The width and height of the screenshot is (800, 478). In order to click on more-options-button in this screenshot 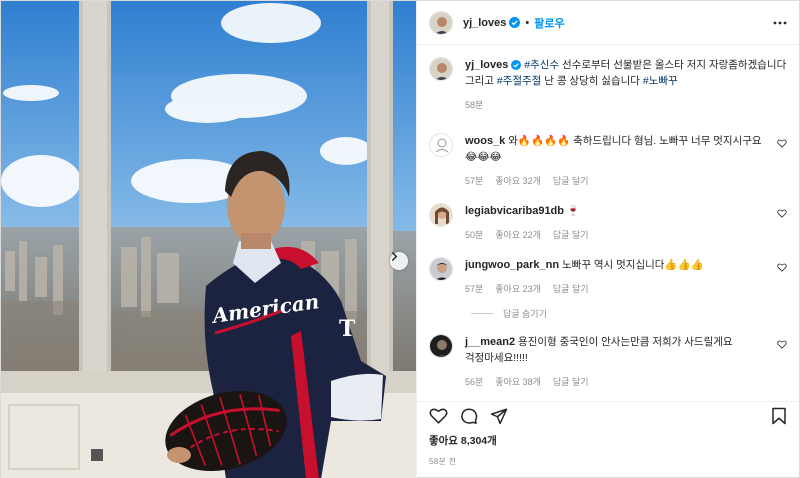, I will do `click(780, 23)`.